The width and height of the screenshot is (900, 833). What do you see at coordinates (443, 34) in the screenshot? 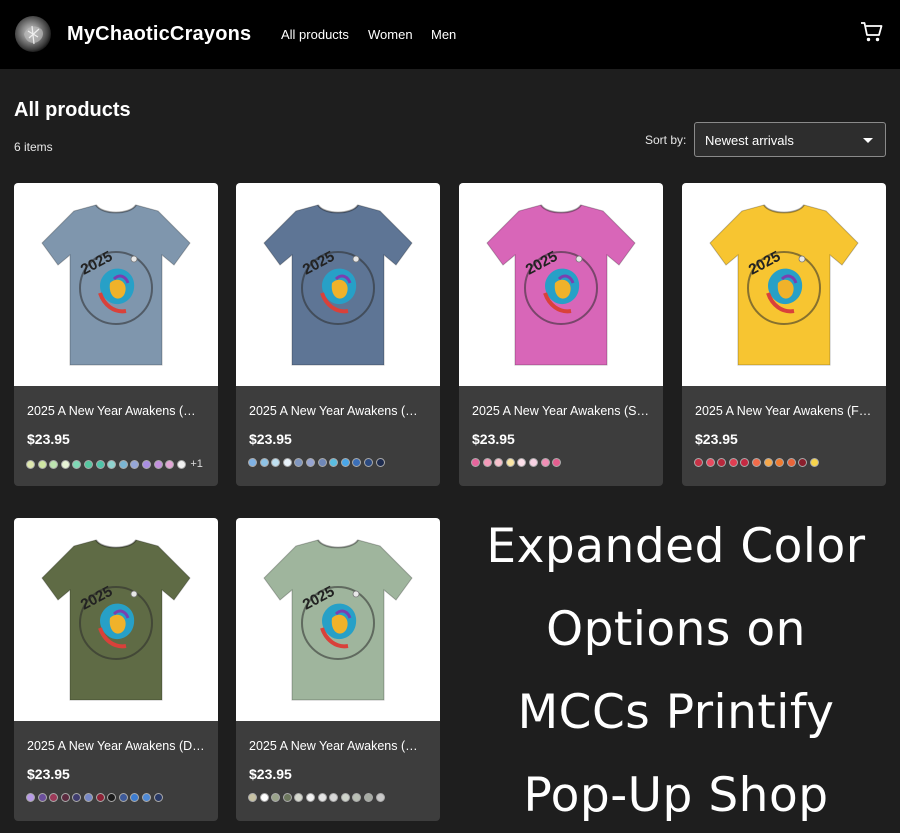
I see `nav-men: Men` at bounding box center [443, 34].